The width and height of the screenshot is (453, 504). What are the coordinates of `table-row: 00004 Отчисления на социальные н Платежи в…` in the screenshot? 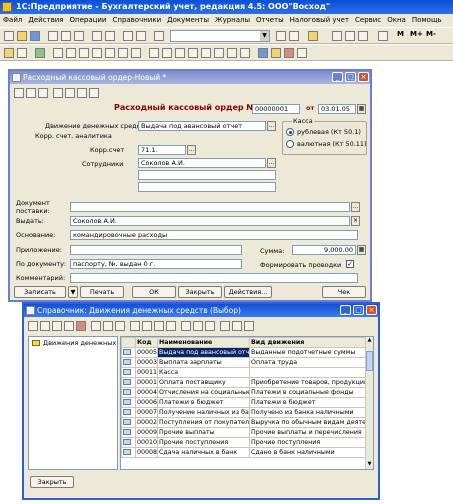 It's located at (244, 392).